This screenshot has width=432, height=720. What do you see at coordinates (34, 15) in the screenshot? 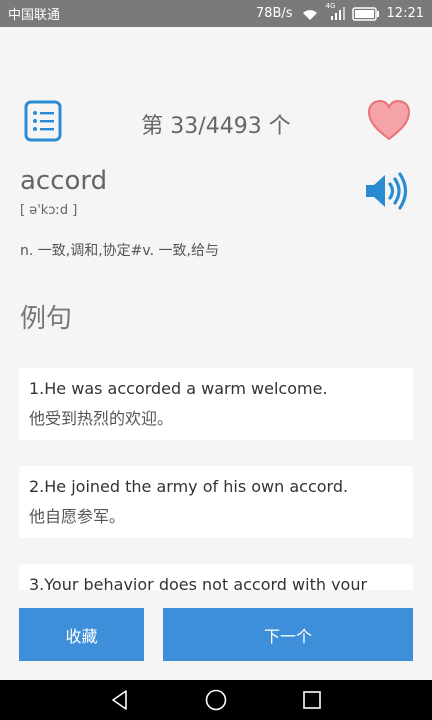
I see `carrier-name: 中国联通` at bounding box center [34, 15].